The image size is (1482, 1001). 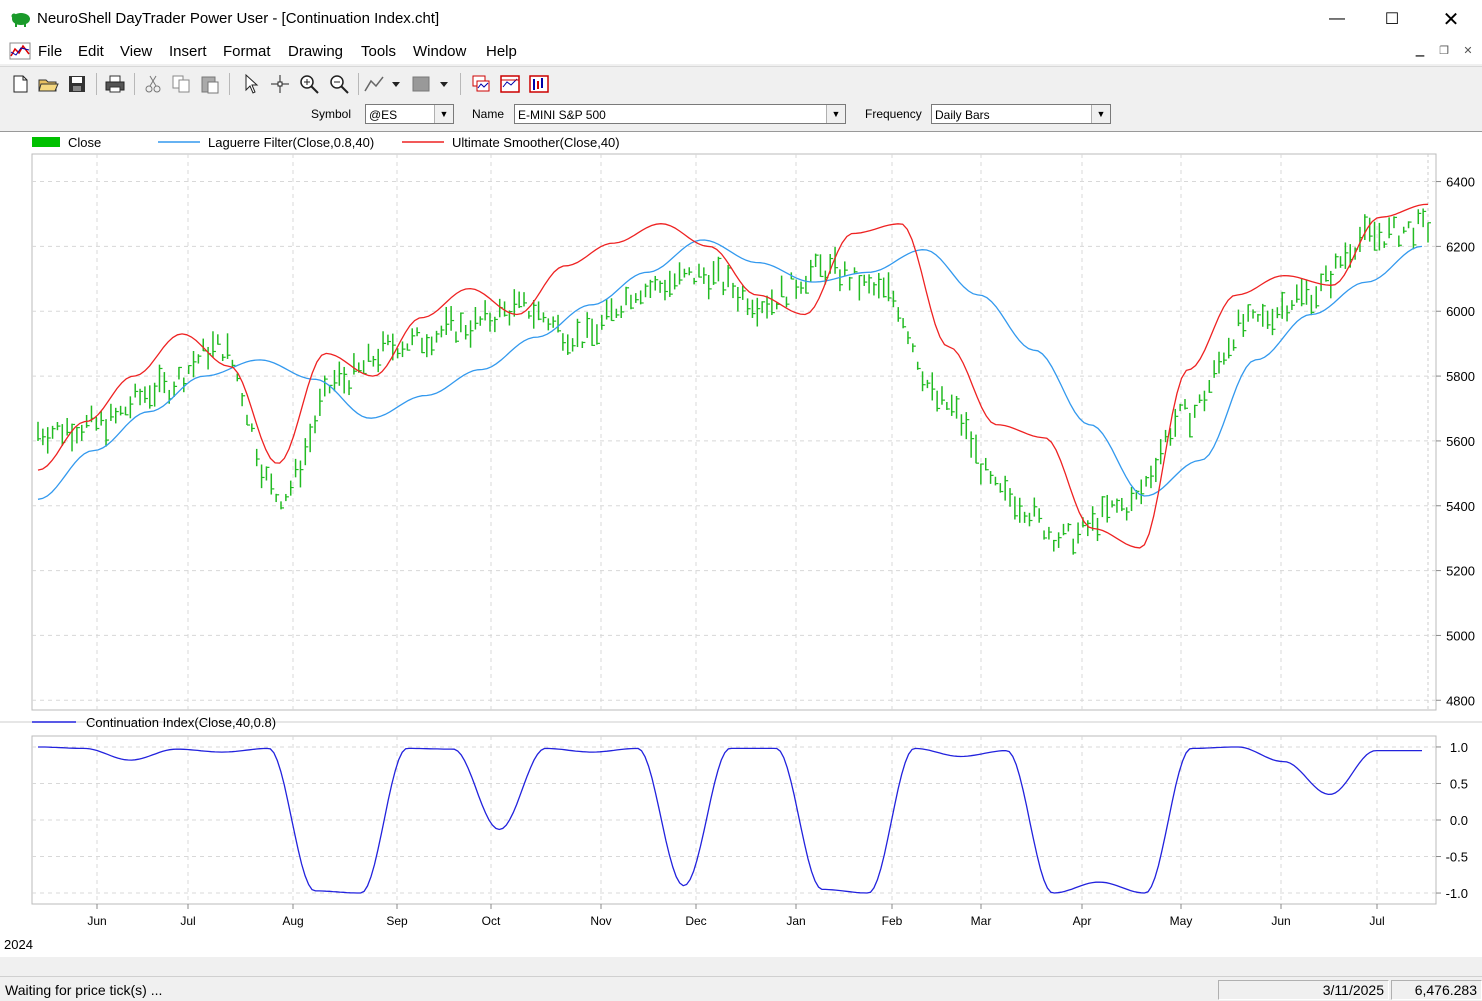 What do you see at coordinates (20, 84) in the screenshot?
I see `new-file-icon` at bounding box center [20, 84].